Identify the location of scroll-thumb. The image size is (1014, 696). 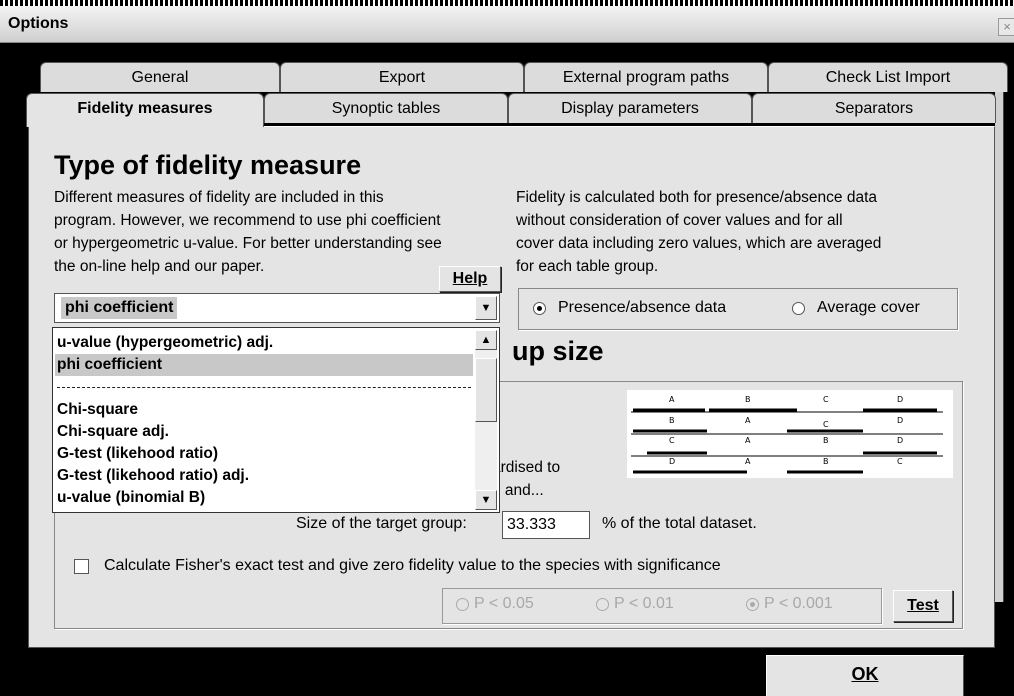
(486, 390).